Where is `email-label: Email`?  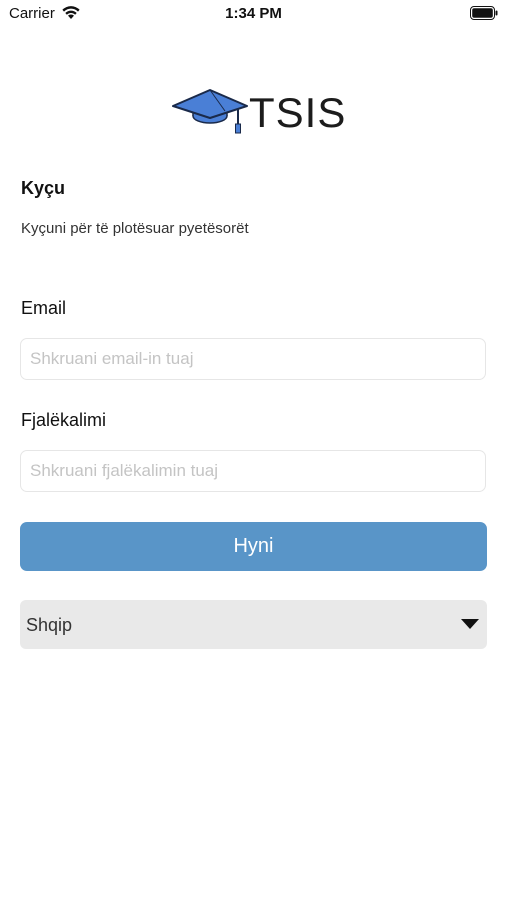 email-label: Email is located at coordinates (44, 308).